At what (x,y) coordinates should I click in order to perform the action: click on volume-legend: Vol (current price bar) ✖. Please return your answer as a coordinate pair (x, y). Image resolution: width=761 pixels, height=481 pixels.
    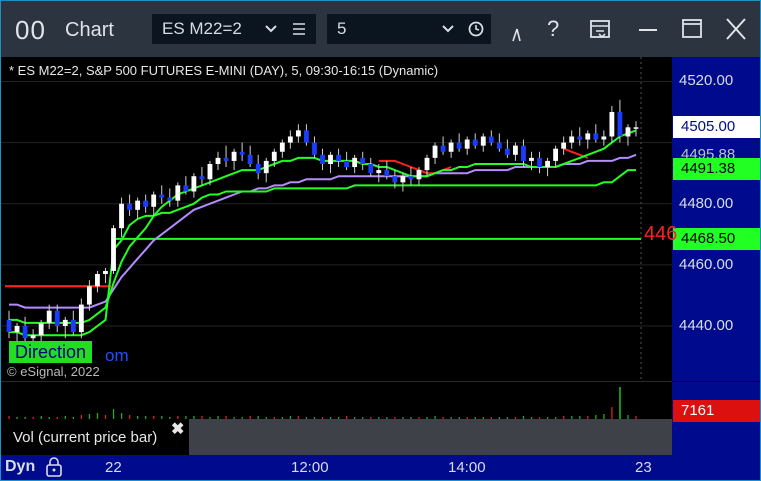
    Looking at the image, I should click on (95, 437).